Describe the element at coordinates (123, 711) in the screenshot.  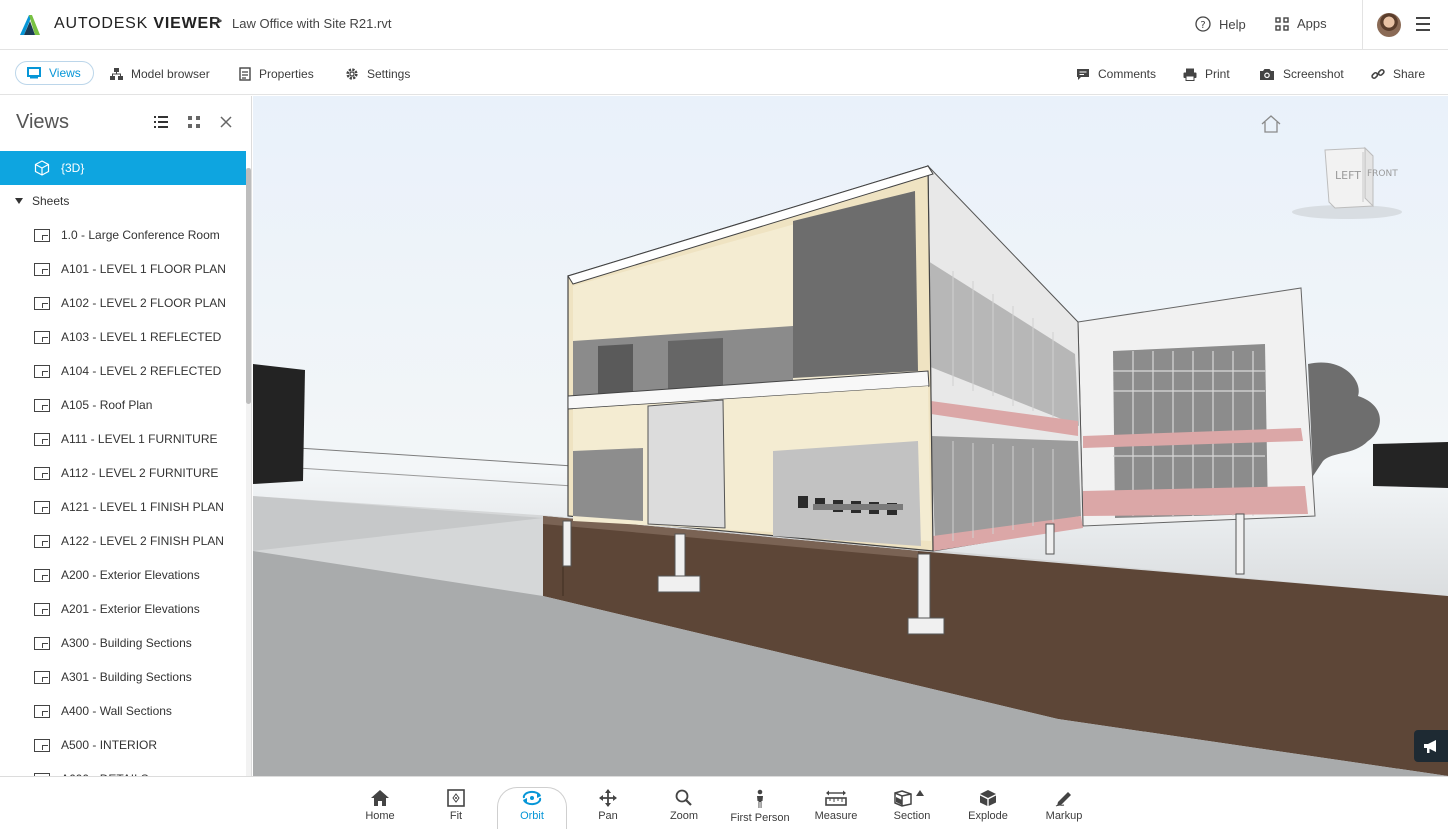
I see `sheet-item: A400 - Wall Sections` at that location.